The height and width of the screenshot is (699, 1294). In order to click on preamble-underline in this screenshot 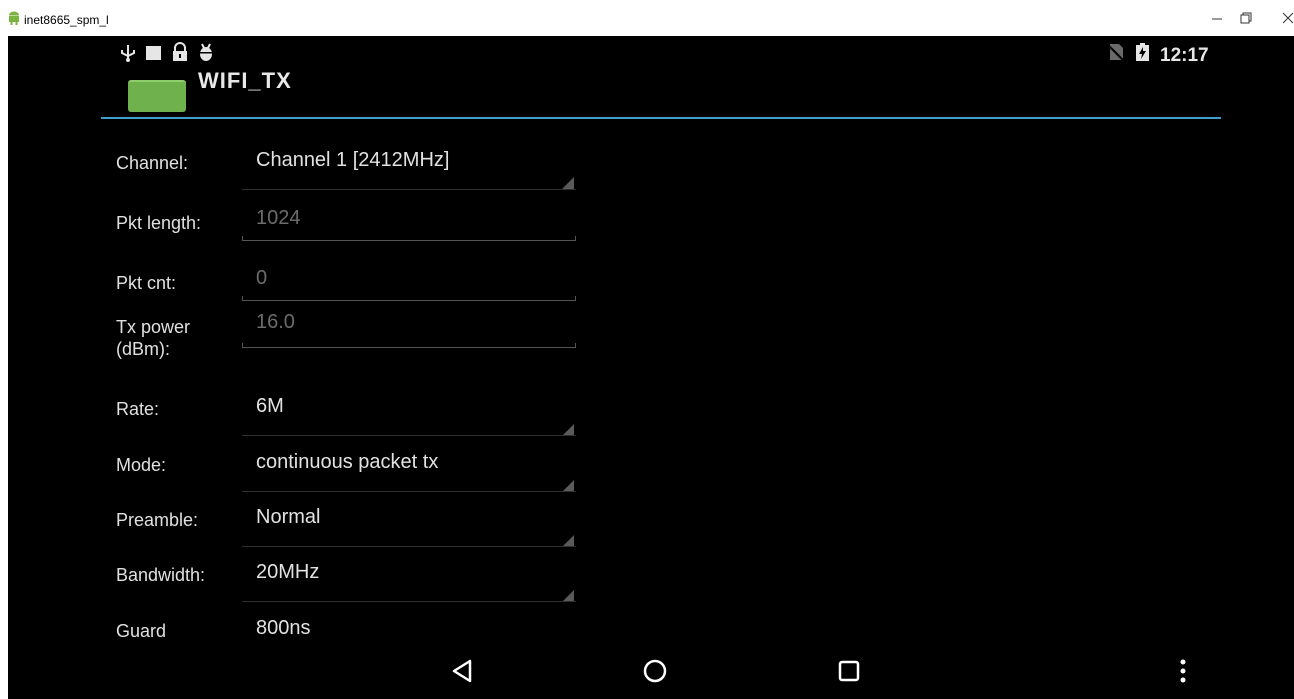, I will do `click(409, 546)`.